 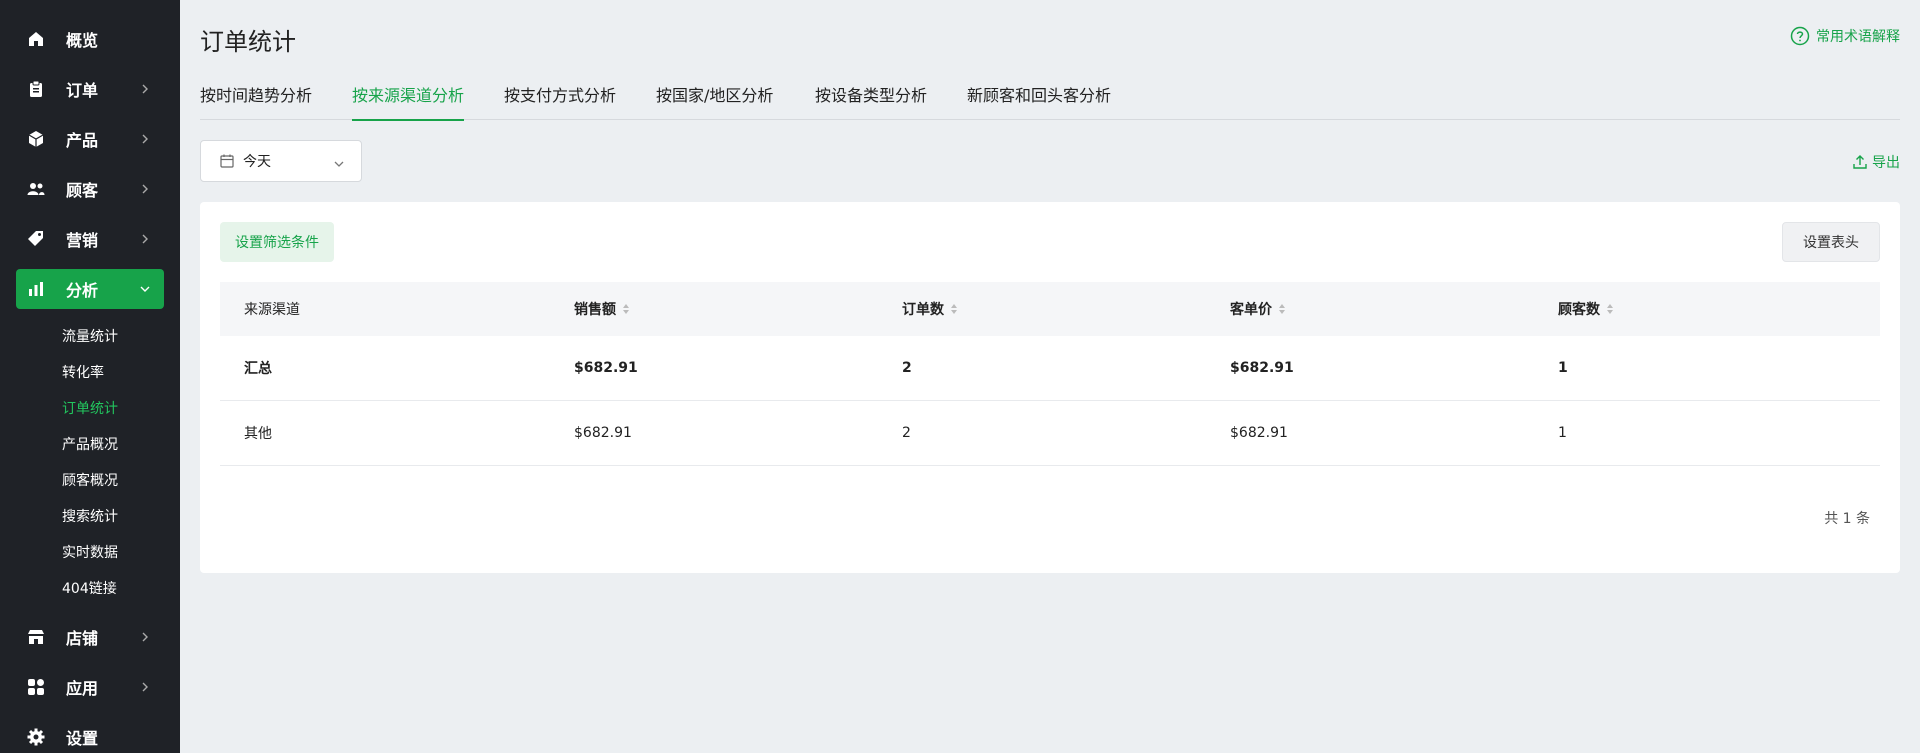 What do you see at coordinates (256, 102) in the screenshot?
I see `tab-by-time: 按时间趋势分析` at bounding box center [256, 102].